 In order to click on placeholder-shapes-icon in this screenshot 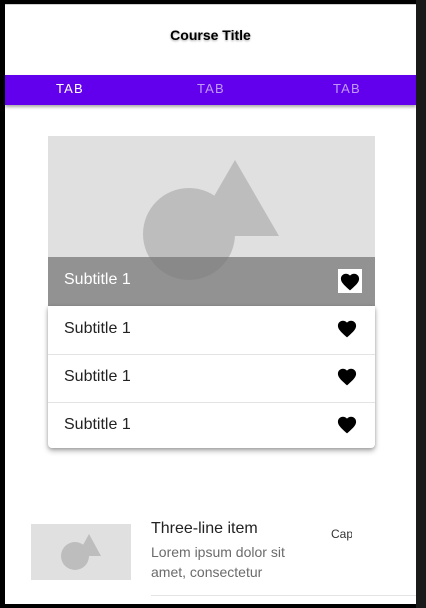, I will do `click(81, 552)`.